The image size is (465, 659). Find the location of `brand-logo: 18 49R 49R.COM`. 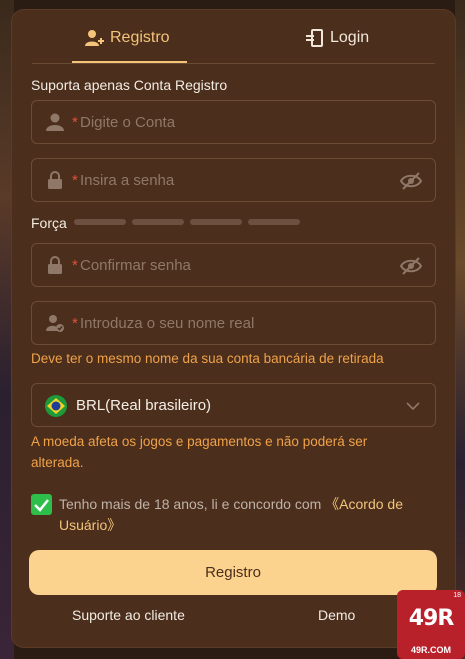

brand-logo: 18 49R 49R.COM is located at coordinates (431, 624).